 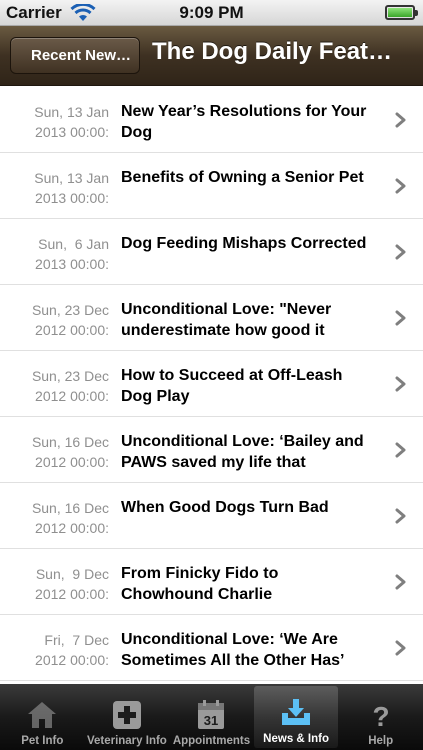 I want to click on article-date-day: Fri, 7 Dec, so click(x=76, y=640).